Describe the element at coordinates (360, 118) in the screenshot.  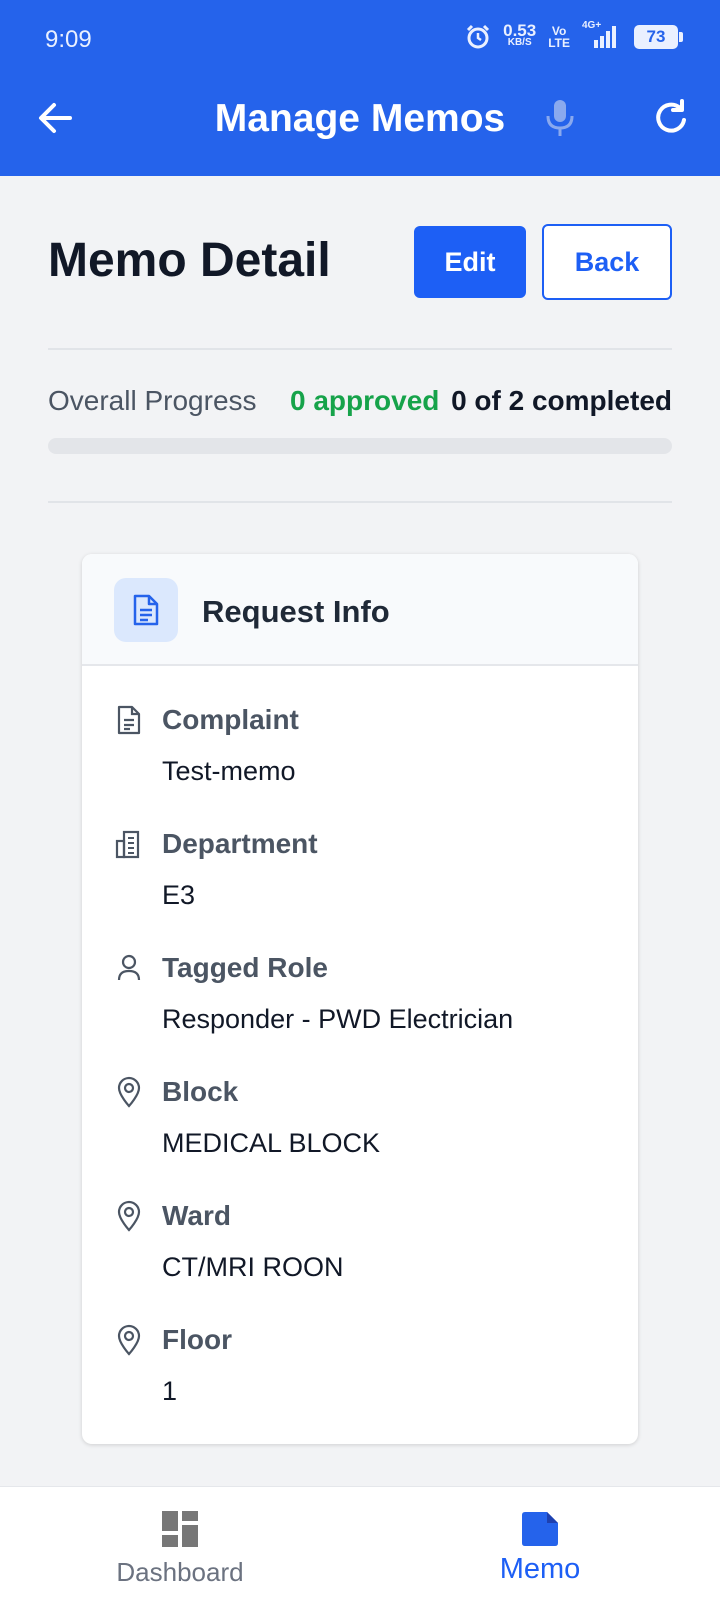
I see `app-title: Manage Memos` at that location.